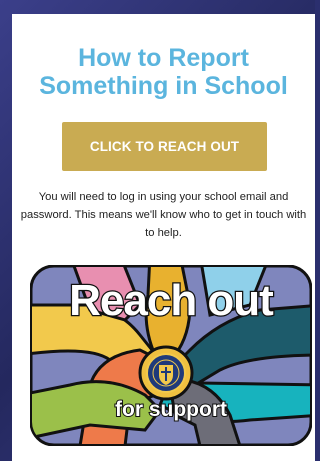 This screenshot has height=461, width=320. Describe the element at coordinates (171, 409) in the screenshot. I see `banner-sub-text: for support` at that location.